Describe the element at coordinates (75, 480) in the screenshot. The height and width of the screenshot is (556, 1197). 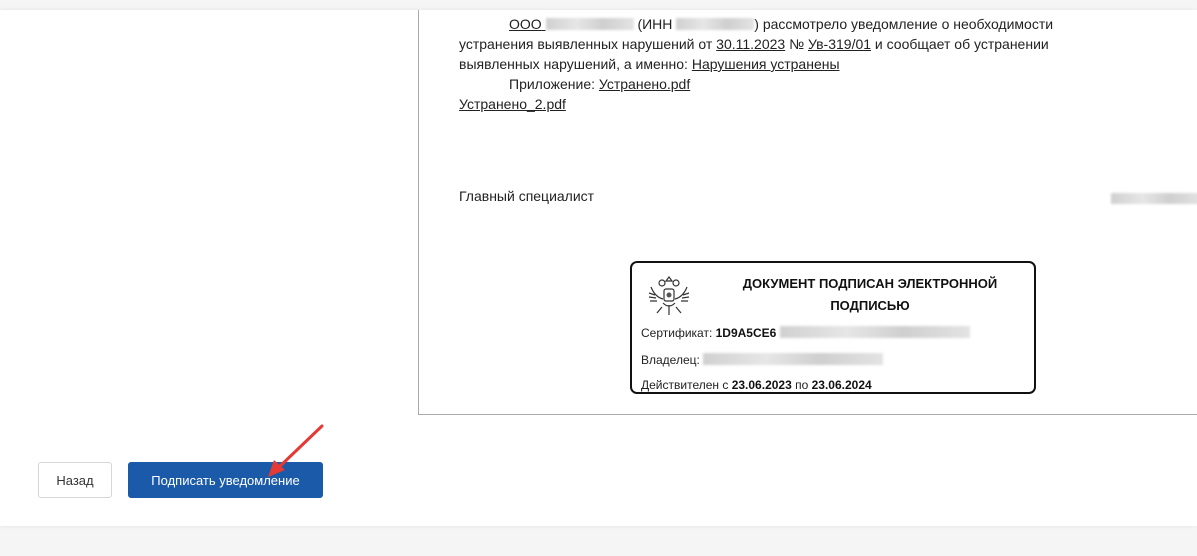
I see `back-button: Назад` at that location.